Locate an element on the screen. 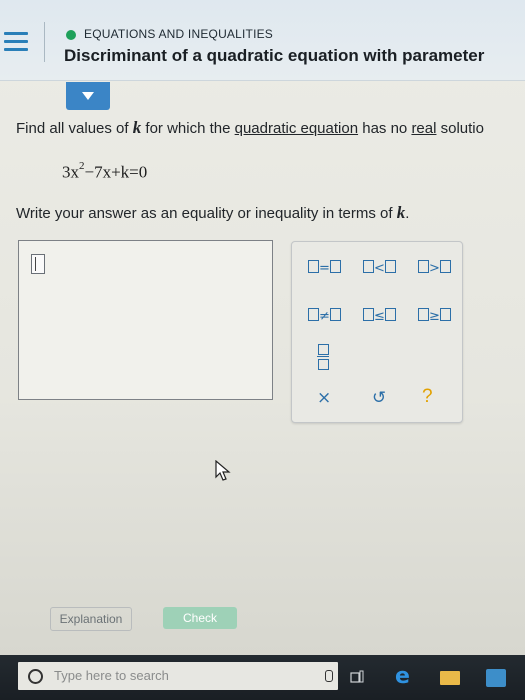 This screenshot has width=525, height=700. question-variable: k is located at coordinates (137, 127).